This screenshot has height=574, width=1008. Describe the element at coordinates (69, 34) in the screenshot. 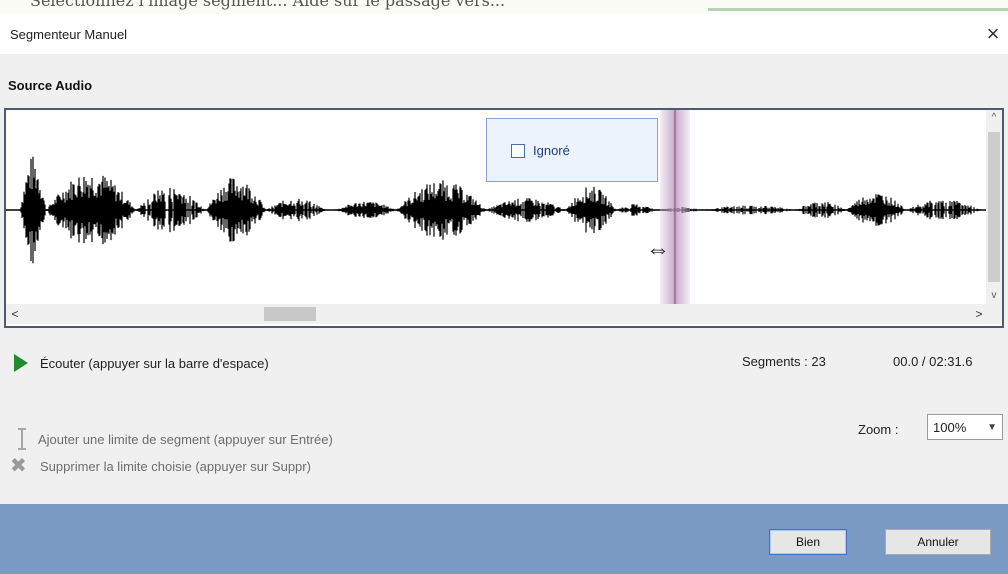

I see `window-title: Segmenteur Manuel` at that location.